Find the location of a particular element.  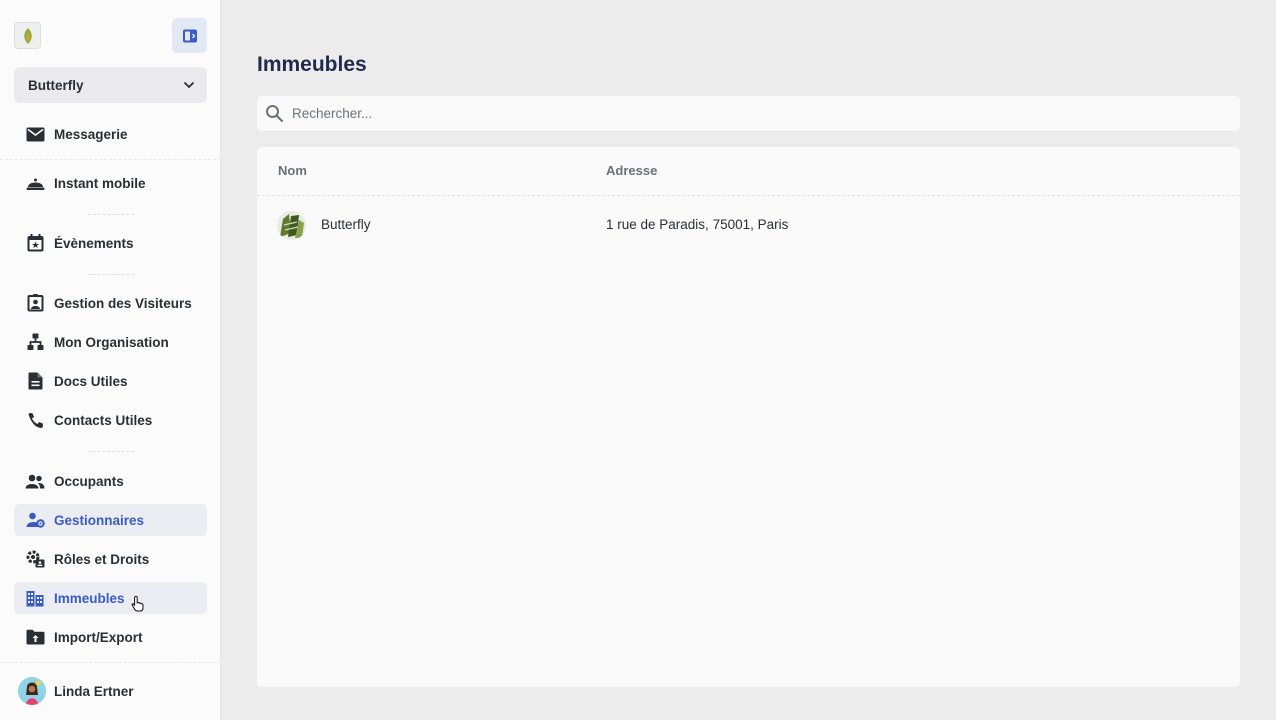

user-profile: Linda Ertner is located at coordinates (76, 691).